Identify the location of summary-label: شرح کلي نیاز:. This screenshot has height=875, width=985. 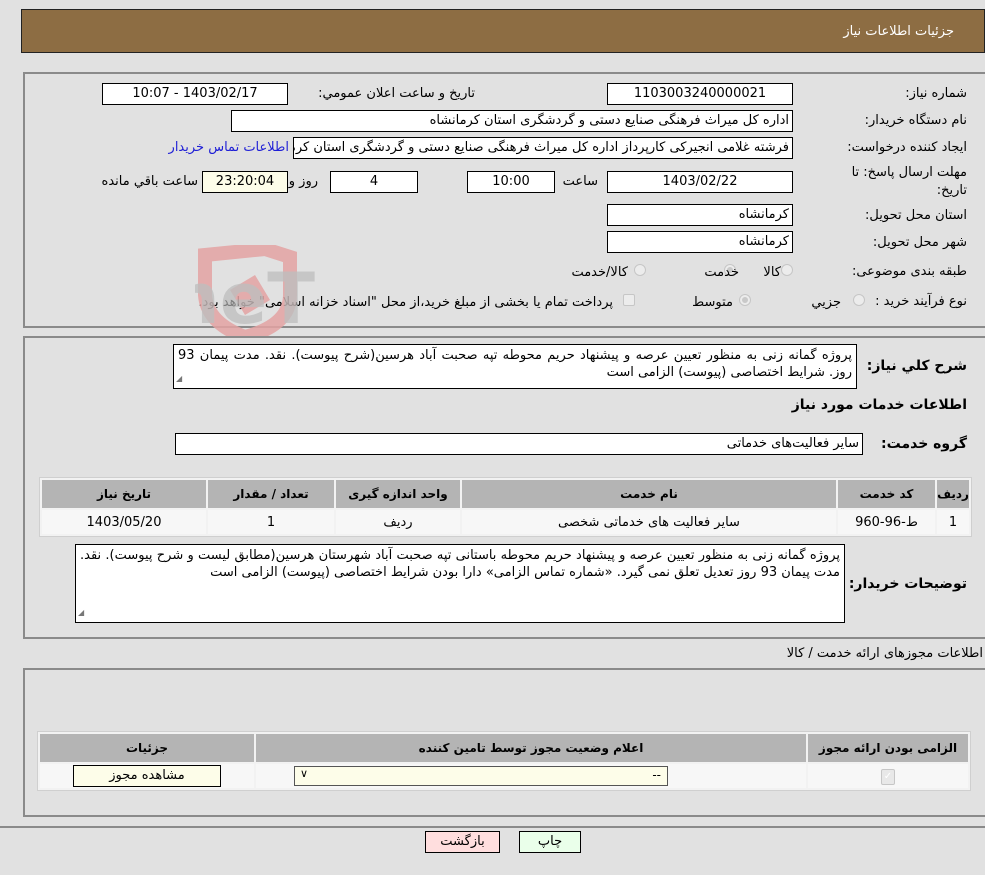
(916, 366).